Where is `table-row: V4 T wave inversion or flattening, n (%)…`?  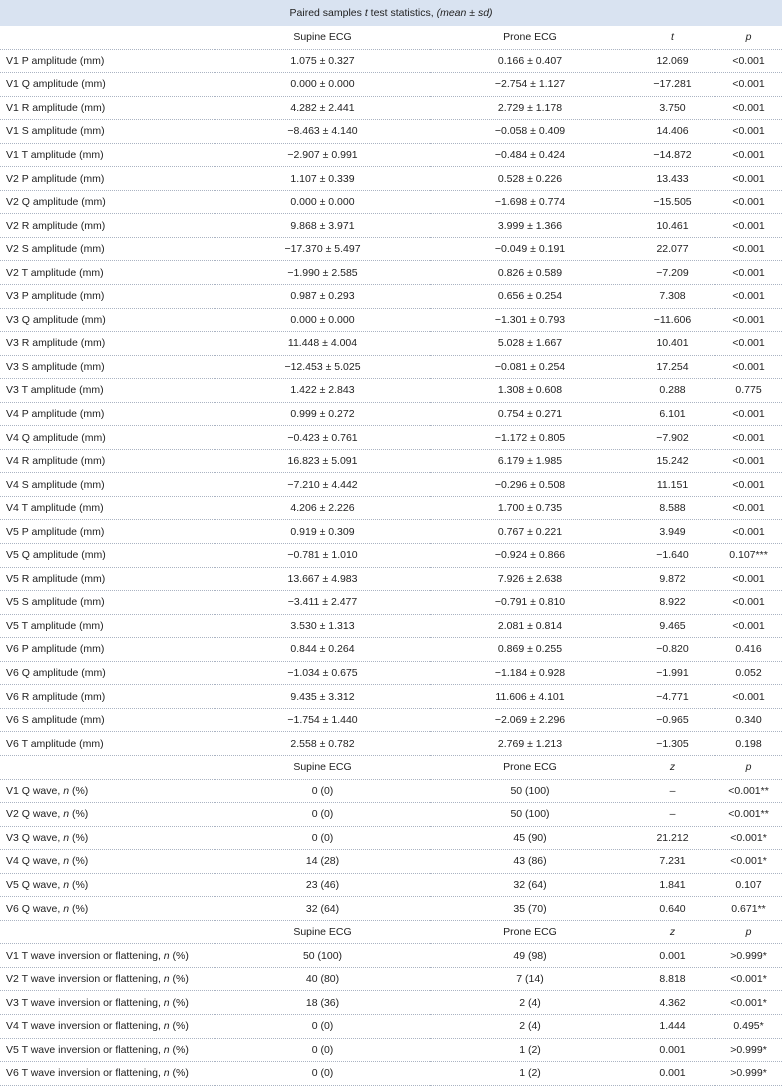
table-row: V4 T wave inversion or flattening, n (%)… is located at coordinates (391, 1026).